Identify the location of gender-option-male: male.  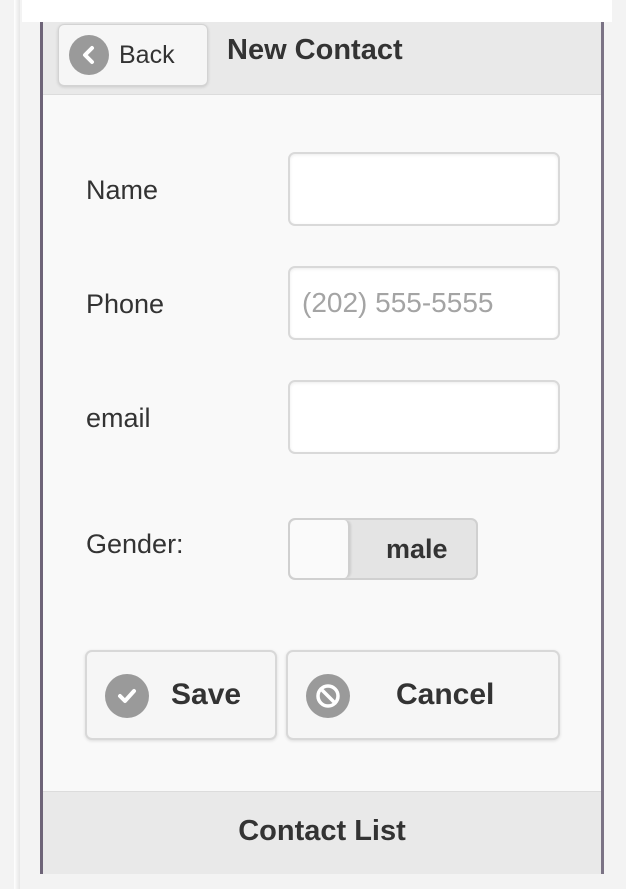
(417, 548).